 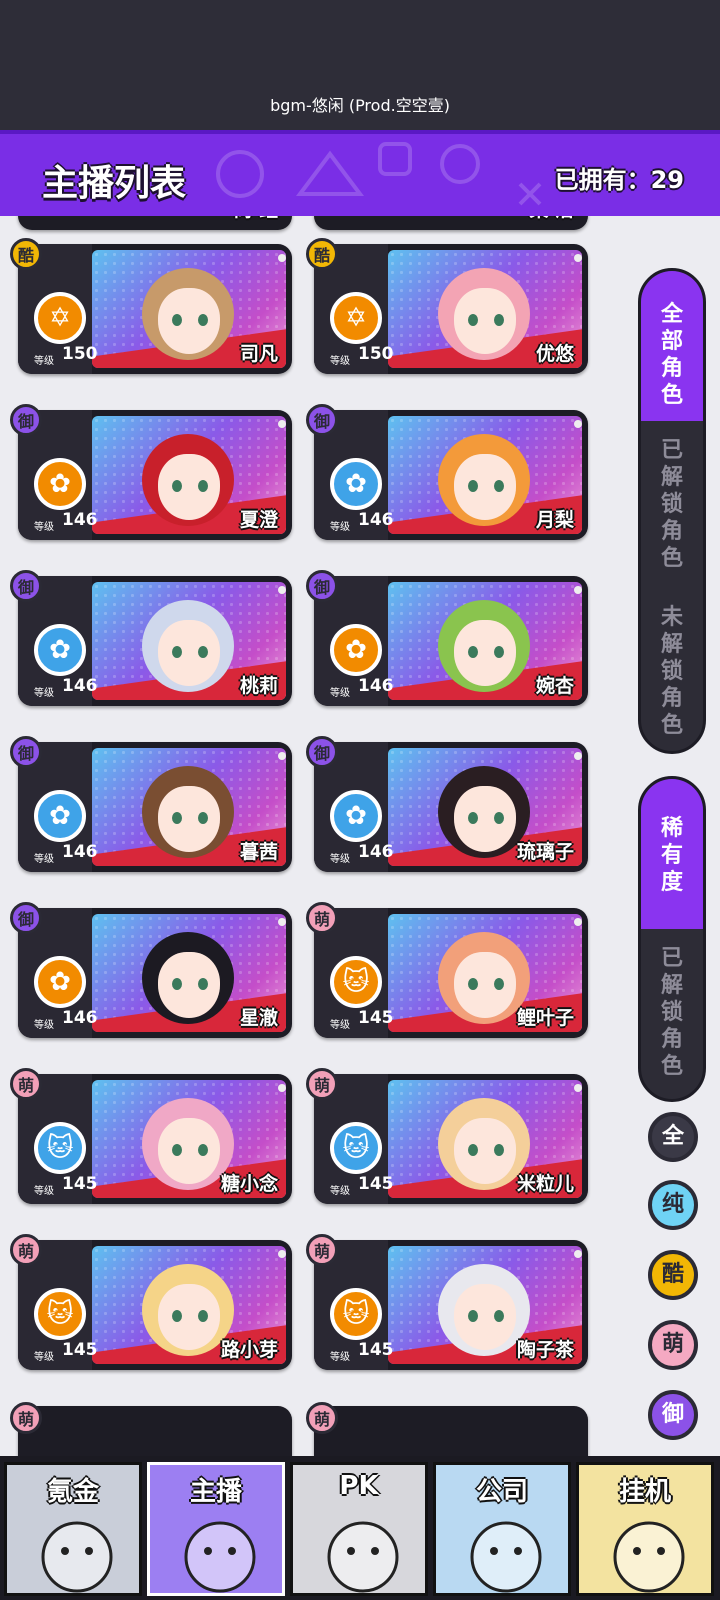 I want to click on streamer-card-partial: 尚 鲤, so click(x=151, y=223).